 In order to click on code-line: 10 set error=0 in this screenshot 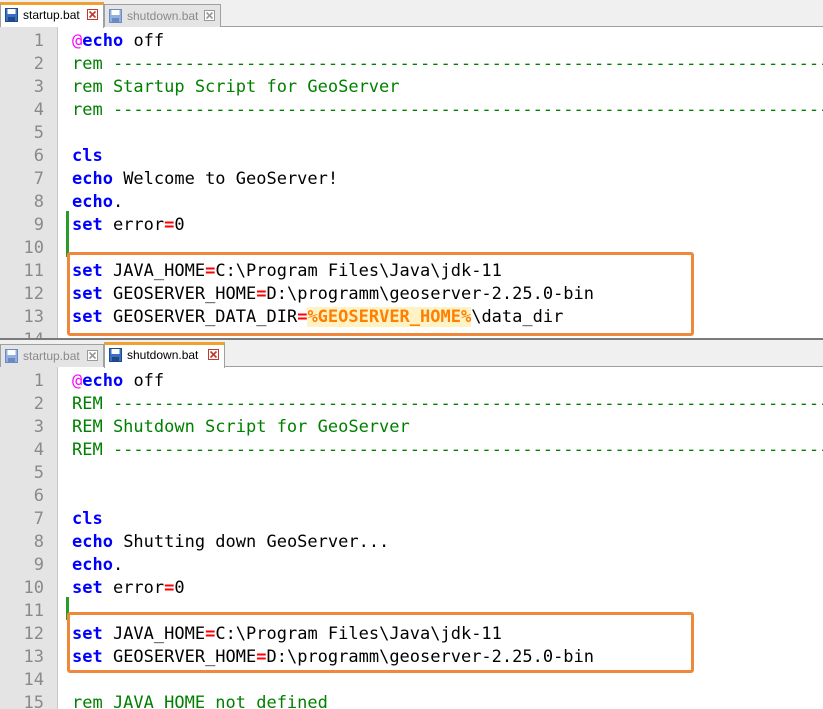, I will do `click(411, 588)`.